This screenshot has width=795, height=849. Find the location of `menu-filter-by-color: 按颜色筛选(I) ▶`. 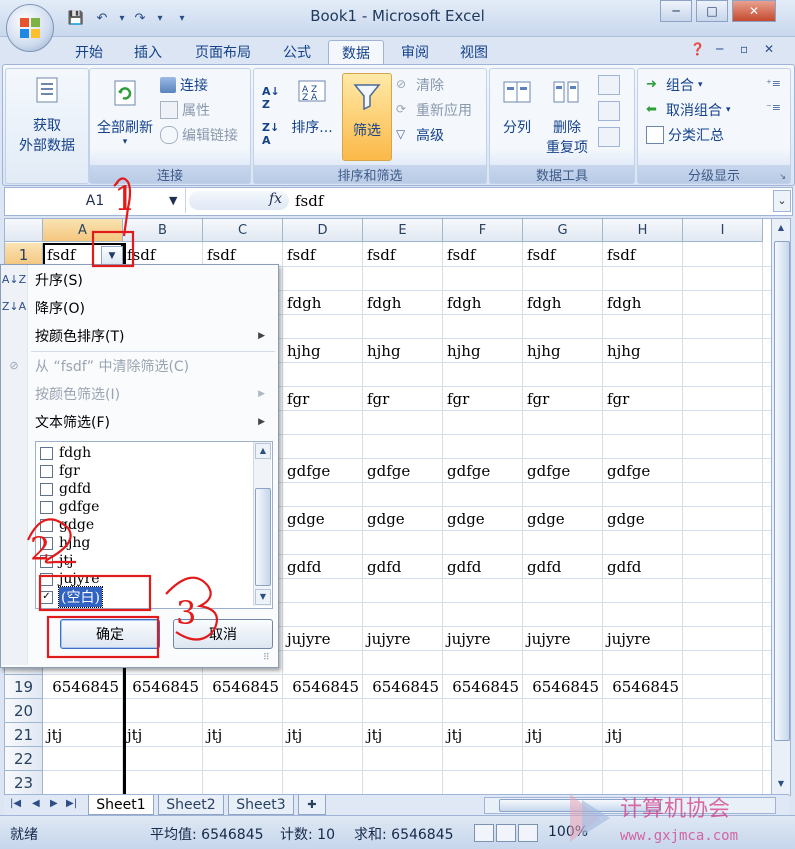

menu-filter-by-color: 按颜色筛选(I) ▶ is located at coordinates (154, 394).